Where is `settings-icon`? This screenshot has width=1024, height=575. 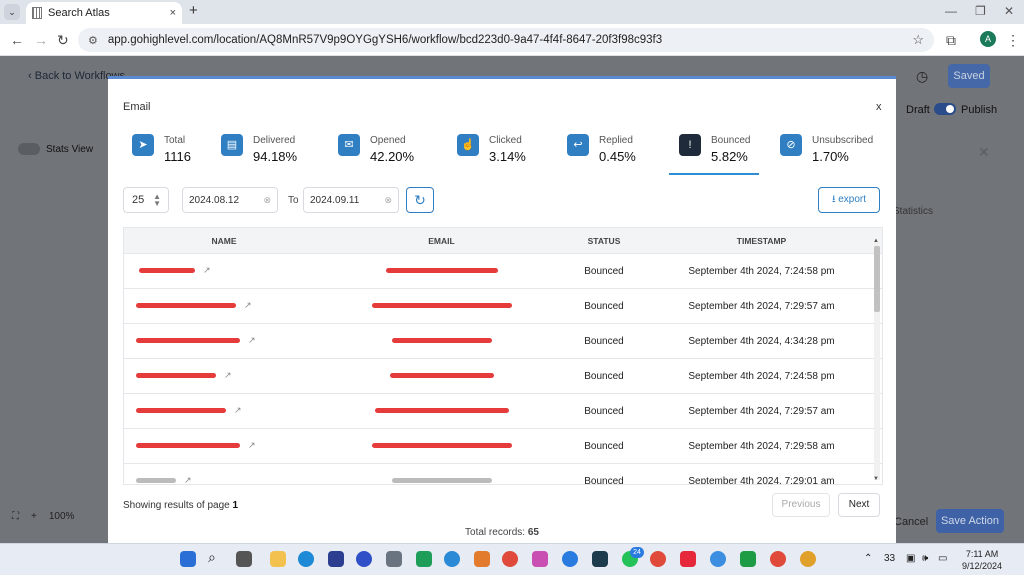
settings-icon is located at coordinates (394, 559).